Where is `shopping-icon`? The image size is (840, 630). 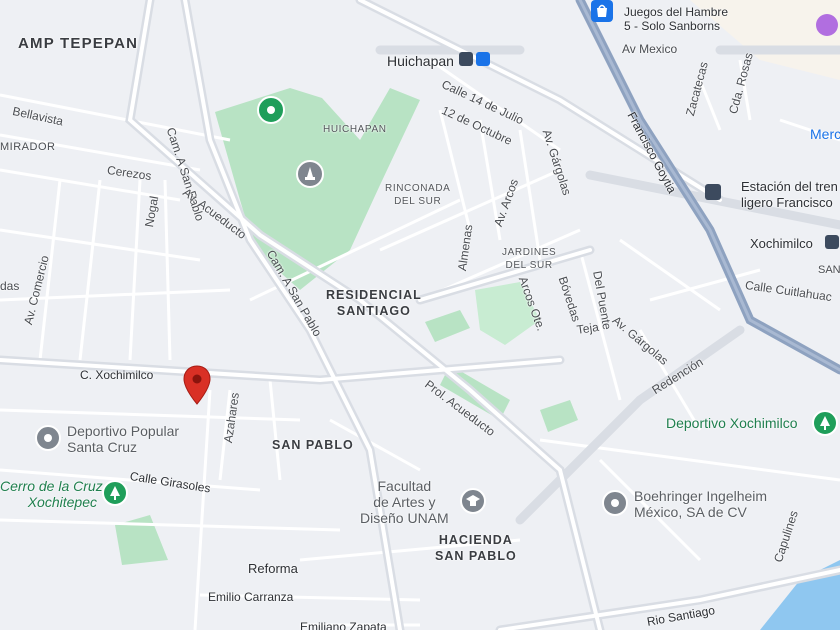
shopping-icon is located at coordinates (602, 11).